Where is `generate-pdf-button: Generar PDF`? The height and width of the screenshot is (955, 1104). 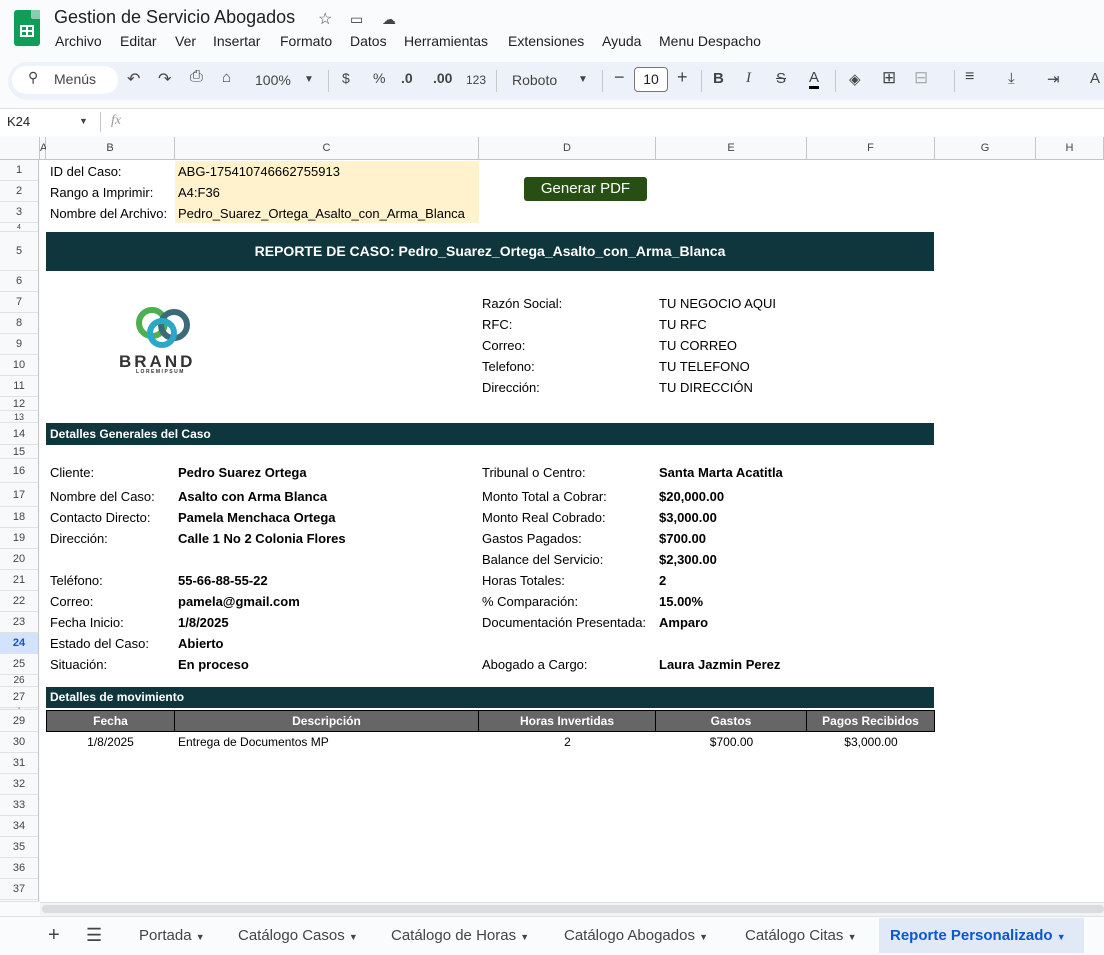
generate-pdf-button: Generar PDF is located at coordinates (585, 189).